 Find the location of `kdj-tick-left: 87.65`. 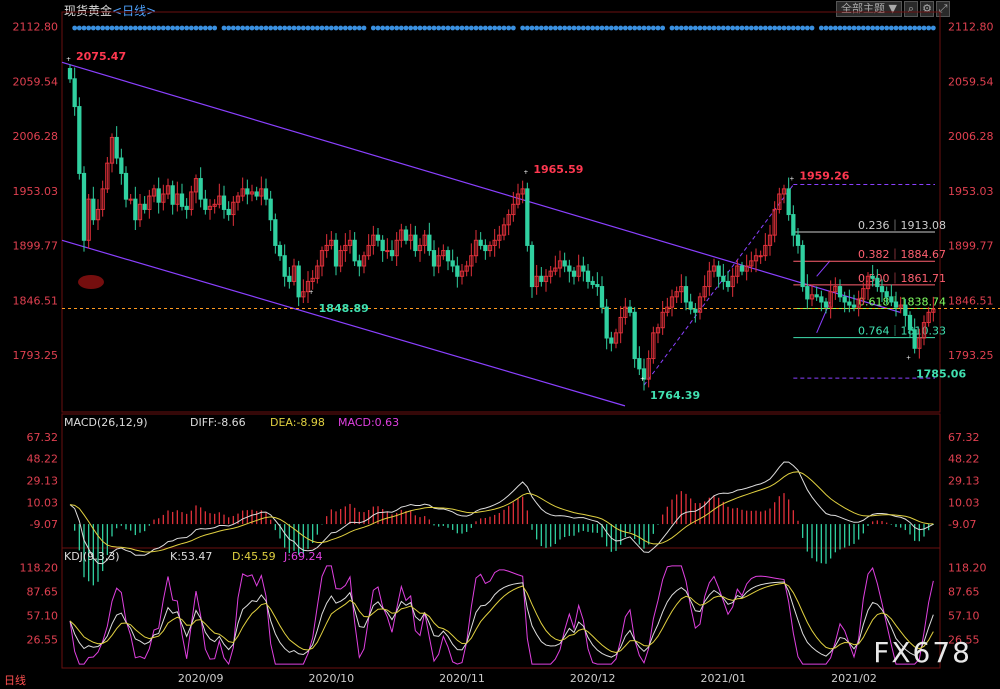

kdj-tick-left: 87.65 is located at coordinates (43, 591).